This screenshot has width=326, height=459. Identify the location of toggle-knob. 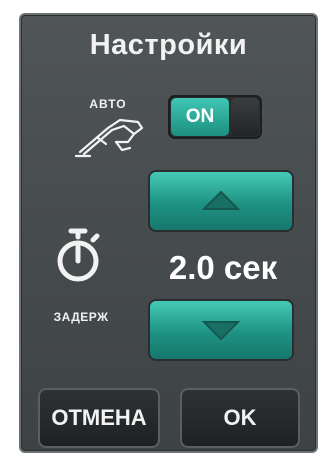
(245, 117).